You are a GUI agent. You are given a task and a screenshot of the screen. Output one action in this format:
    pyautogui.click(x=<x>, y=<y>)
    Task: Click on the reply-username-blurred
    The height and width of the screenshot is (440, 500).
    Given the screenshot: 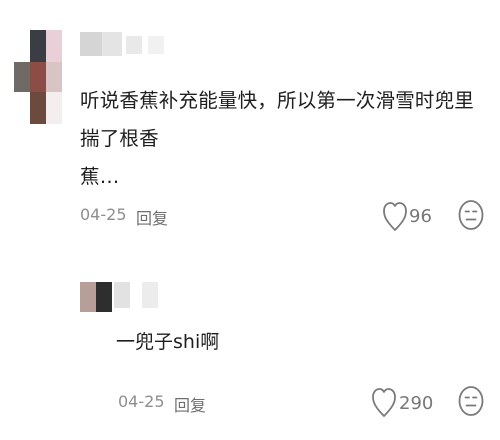 What is the action you would take?
    pyautogui.click(x=139, y=295)
    